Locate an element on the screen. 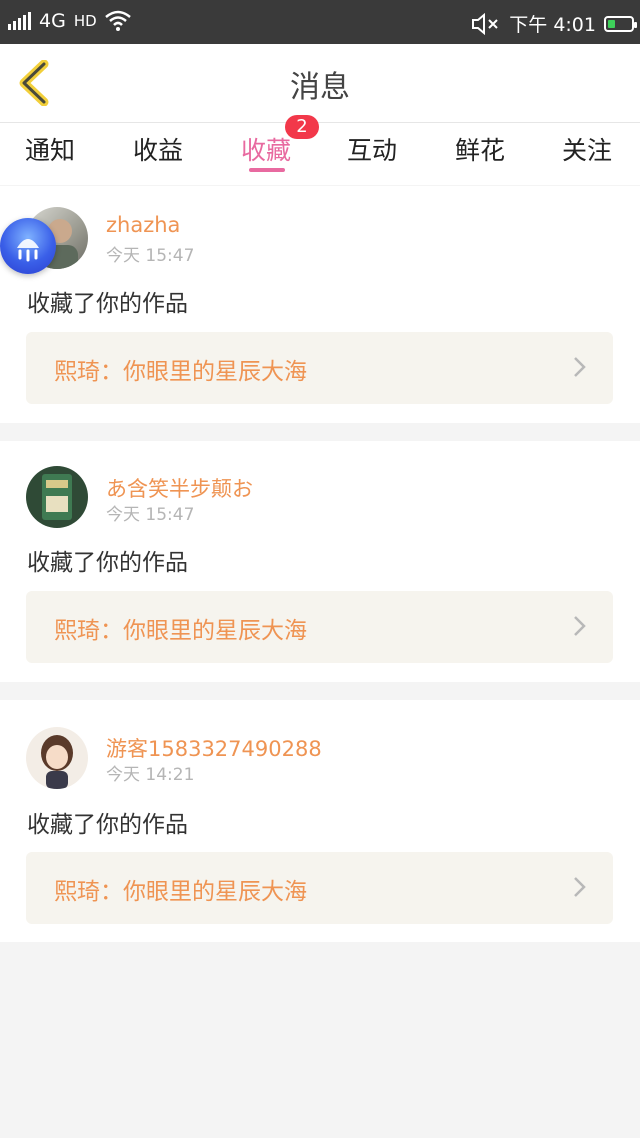 The image size is (640, 1138). tab-flowers: 鲜花 is located at coordinates (480, 149).